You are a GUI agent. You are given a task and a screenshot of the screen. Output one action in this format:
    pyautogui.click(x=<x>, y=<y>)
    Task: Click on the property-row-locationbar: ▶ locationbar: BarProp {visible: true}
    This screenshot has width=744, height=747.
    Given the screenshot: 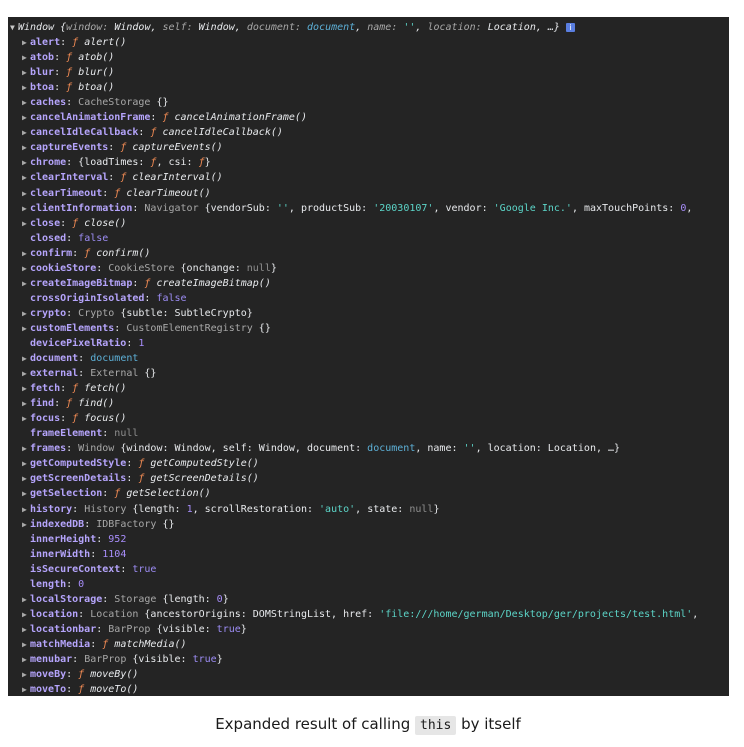 What is the action you would take?
    pyautogui.click(x=369, y=629)
    